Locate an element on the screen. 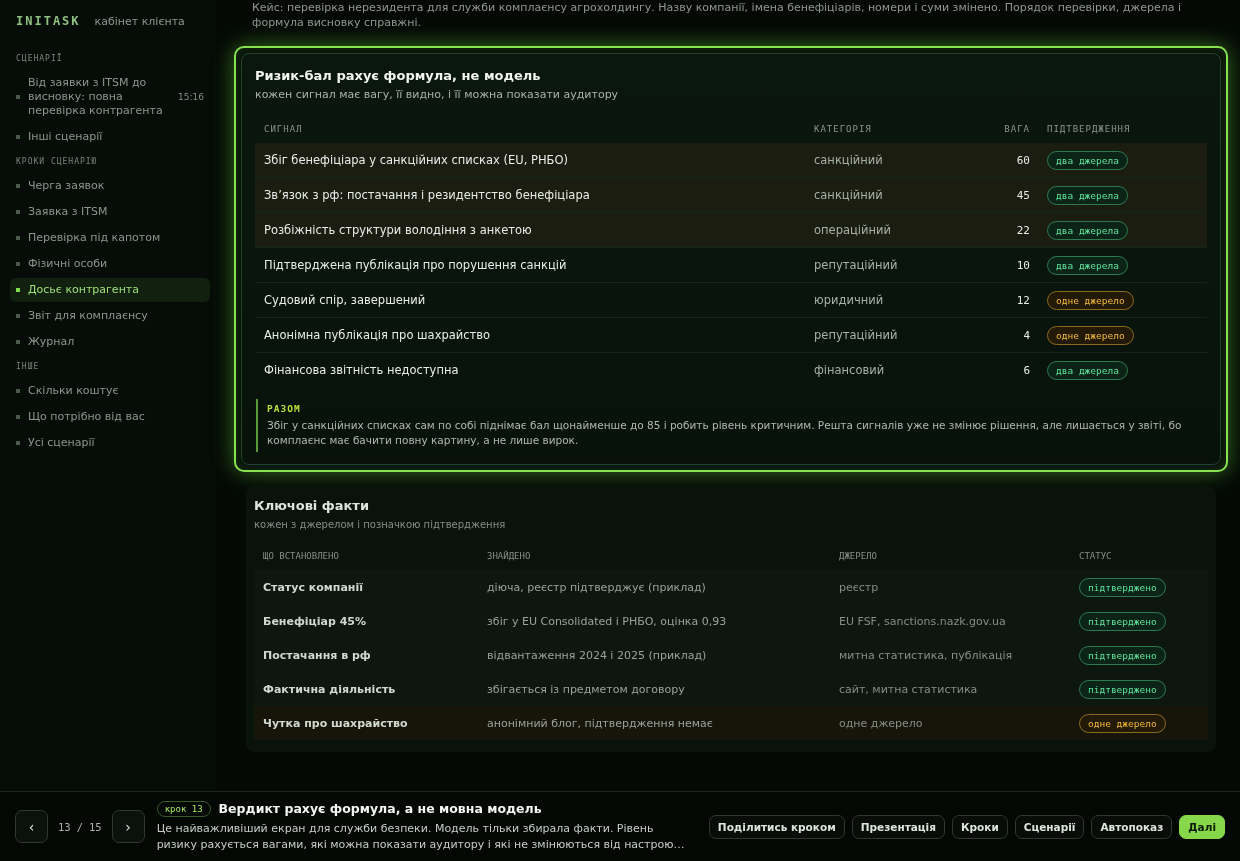 This screenshot has width=1240, height=861. table-cell-text: 6 is located at coordinates (1026, 370).